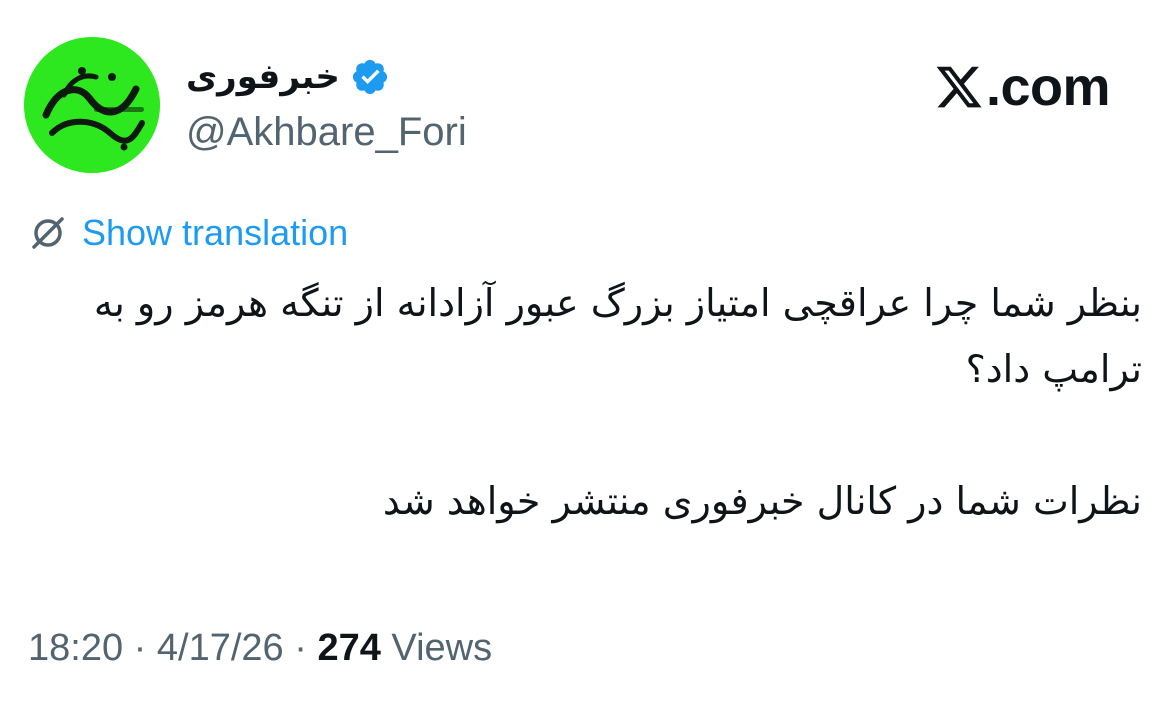 The height and width of the screenshot is (721, 1170). I want to click on x-logo-icon, so click(959, 87).